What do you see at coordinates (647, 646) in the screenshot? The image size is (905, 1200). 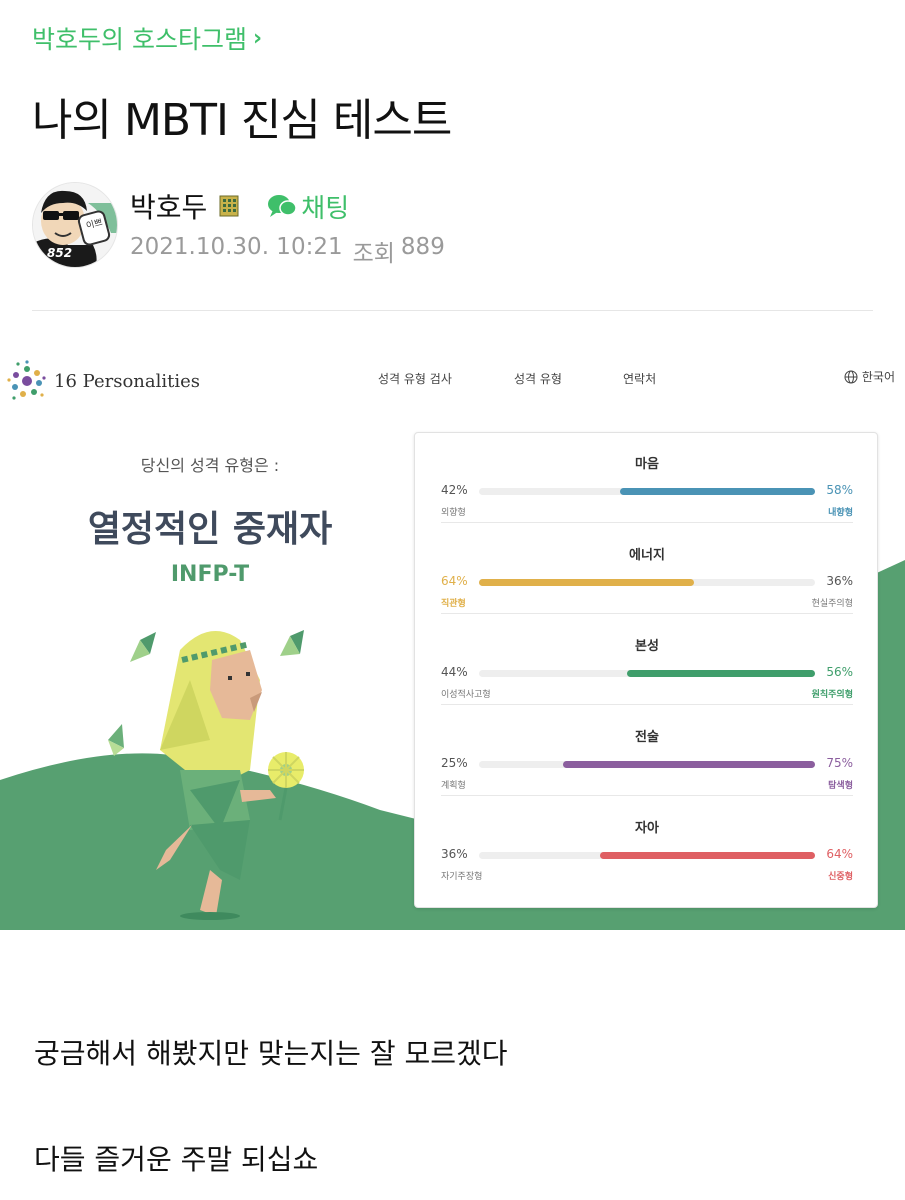 I see `trait-title: 본성` at bounding box center [647, 646].